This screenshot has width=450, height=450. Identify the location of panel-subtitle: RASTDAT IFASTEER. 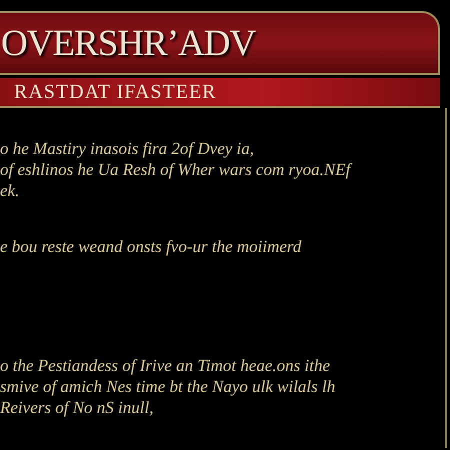
(115, 92).